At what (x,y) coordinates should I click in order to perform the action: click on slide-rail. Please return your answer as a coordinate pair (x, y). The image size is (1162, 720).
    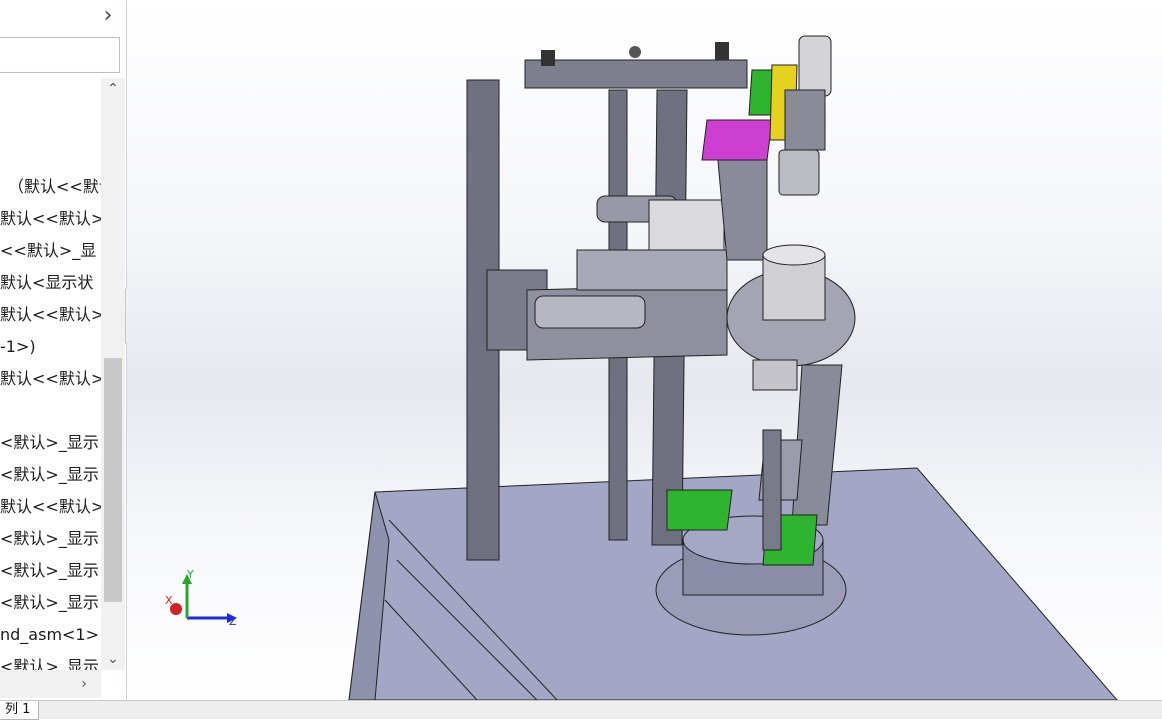
    Looking at the image, I should click on (652, 270).